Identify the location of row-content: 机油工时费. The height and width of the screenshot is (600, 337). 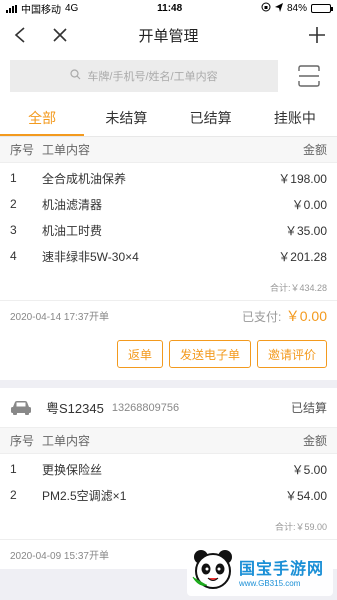
(72, 230).